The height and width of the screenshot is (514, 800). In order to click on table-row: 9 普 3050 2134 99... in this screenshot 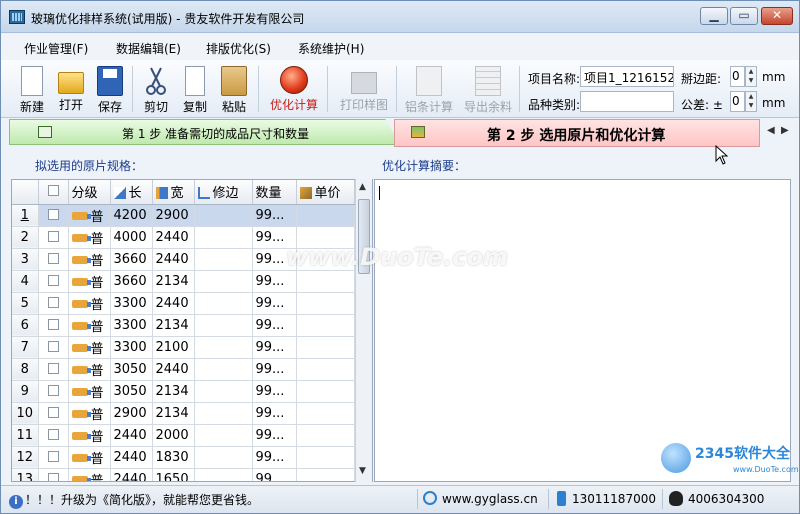, I will do `click(183, 391)`.